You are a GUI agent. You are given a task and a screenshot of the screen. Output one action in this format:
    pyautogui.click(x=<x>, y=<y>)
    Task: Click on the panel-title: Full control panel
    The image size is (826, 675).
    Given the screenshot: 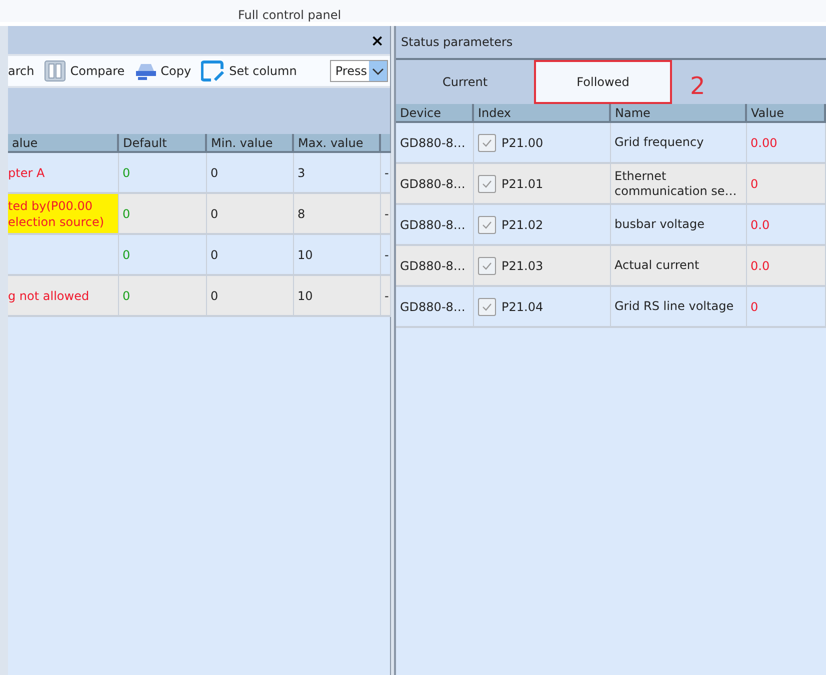 What is the action you would take?
    pyautogui.click(x=290, y=15)
    